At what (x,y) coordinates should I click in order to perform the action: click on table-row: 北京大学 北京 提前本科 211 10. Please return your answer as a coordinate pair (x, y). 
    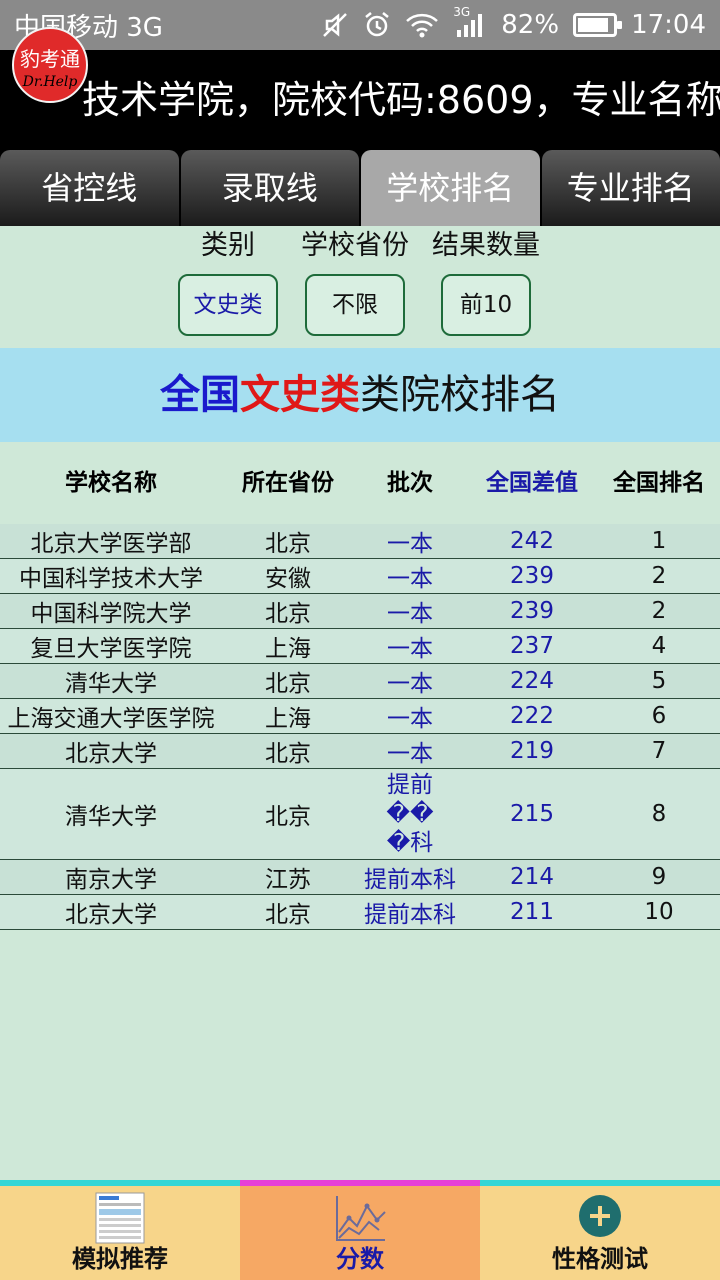
    Looking at the image, I should click on (360, 912).